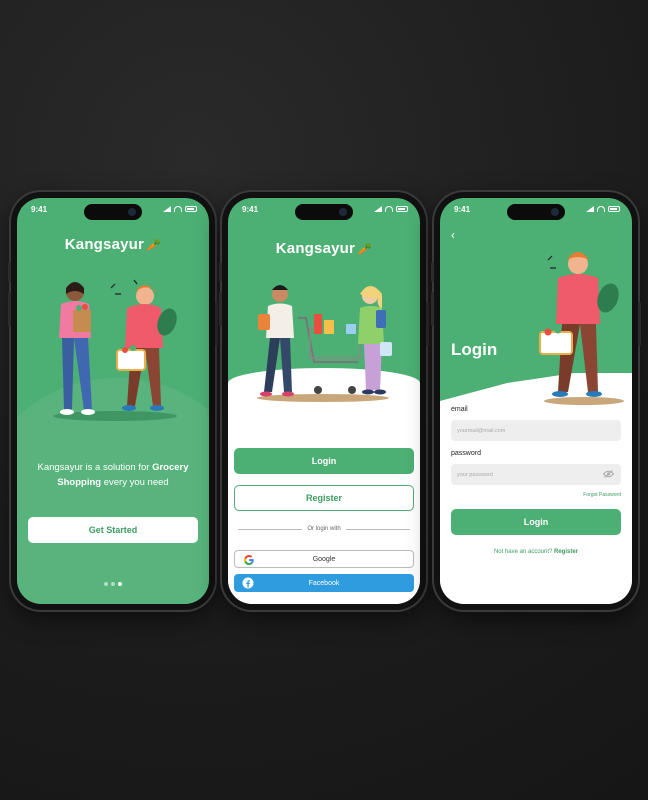 This screenshot has height=800, width=648. What do you see at coordinates (536, 430) in the screenshot?
I see `email-input` at bounding box center [536, 430].